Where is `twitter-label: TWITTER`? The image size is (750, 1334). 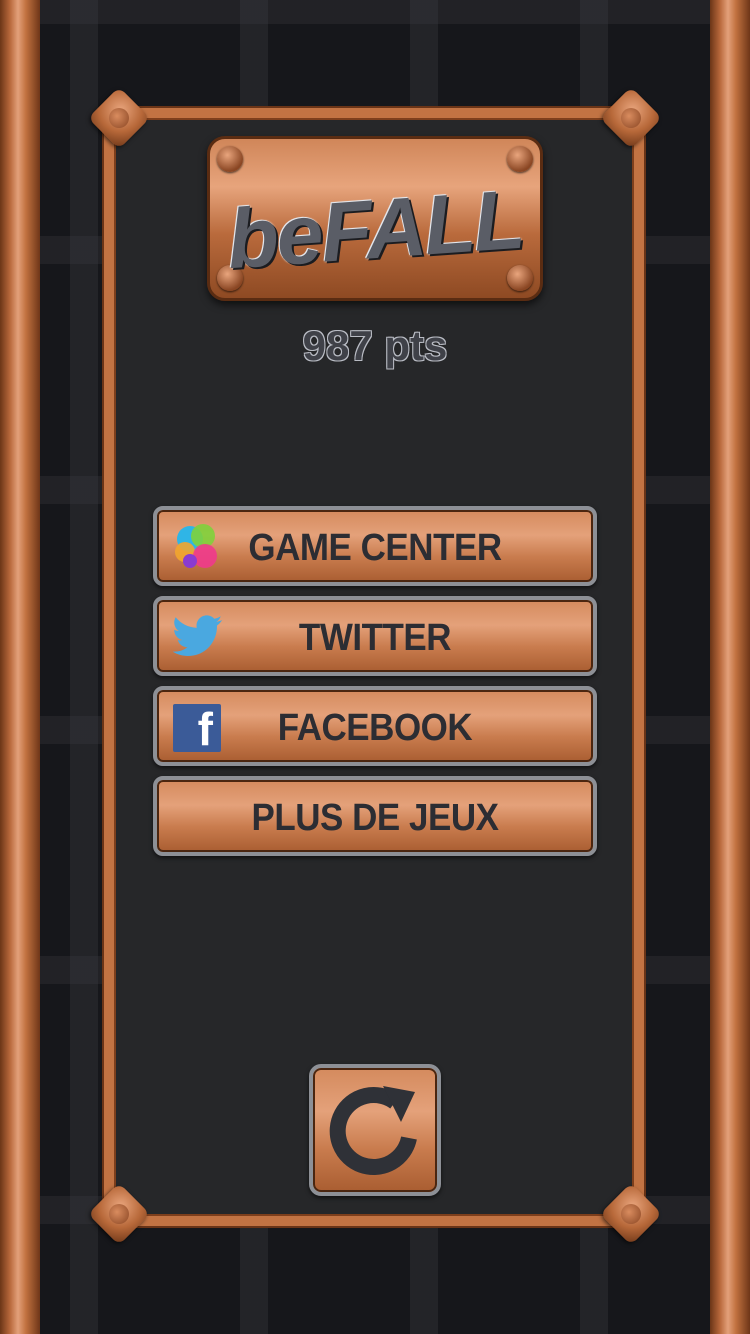 twitter-label: TWITTER is located at coordinates (375, 638).